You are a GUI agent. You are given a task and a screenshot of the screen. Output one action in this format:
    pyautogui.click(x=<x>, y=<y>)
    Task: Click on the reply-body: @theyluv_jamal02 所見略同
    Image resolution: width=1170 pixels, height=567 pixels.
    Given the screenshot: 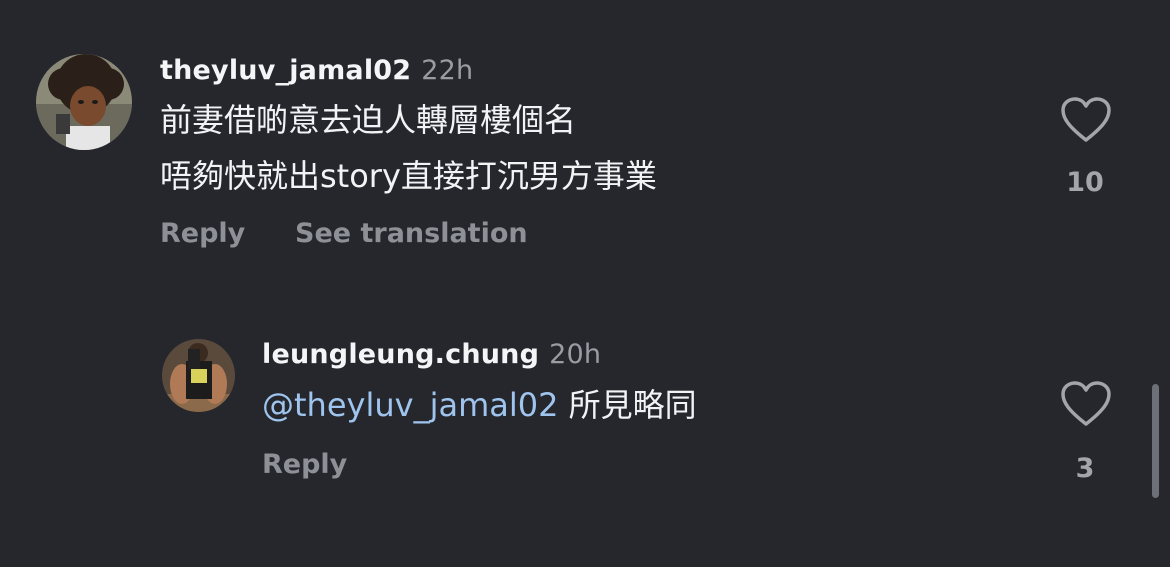 What is the action you would take?
    pyautogui.click(x=479, y=405)
    